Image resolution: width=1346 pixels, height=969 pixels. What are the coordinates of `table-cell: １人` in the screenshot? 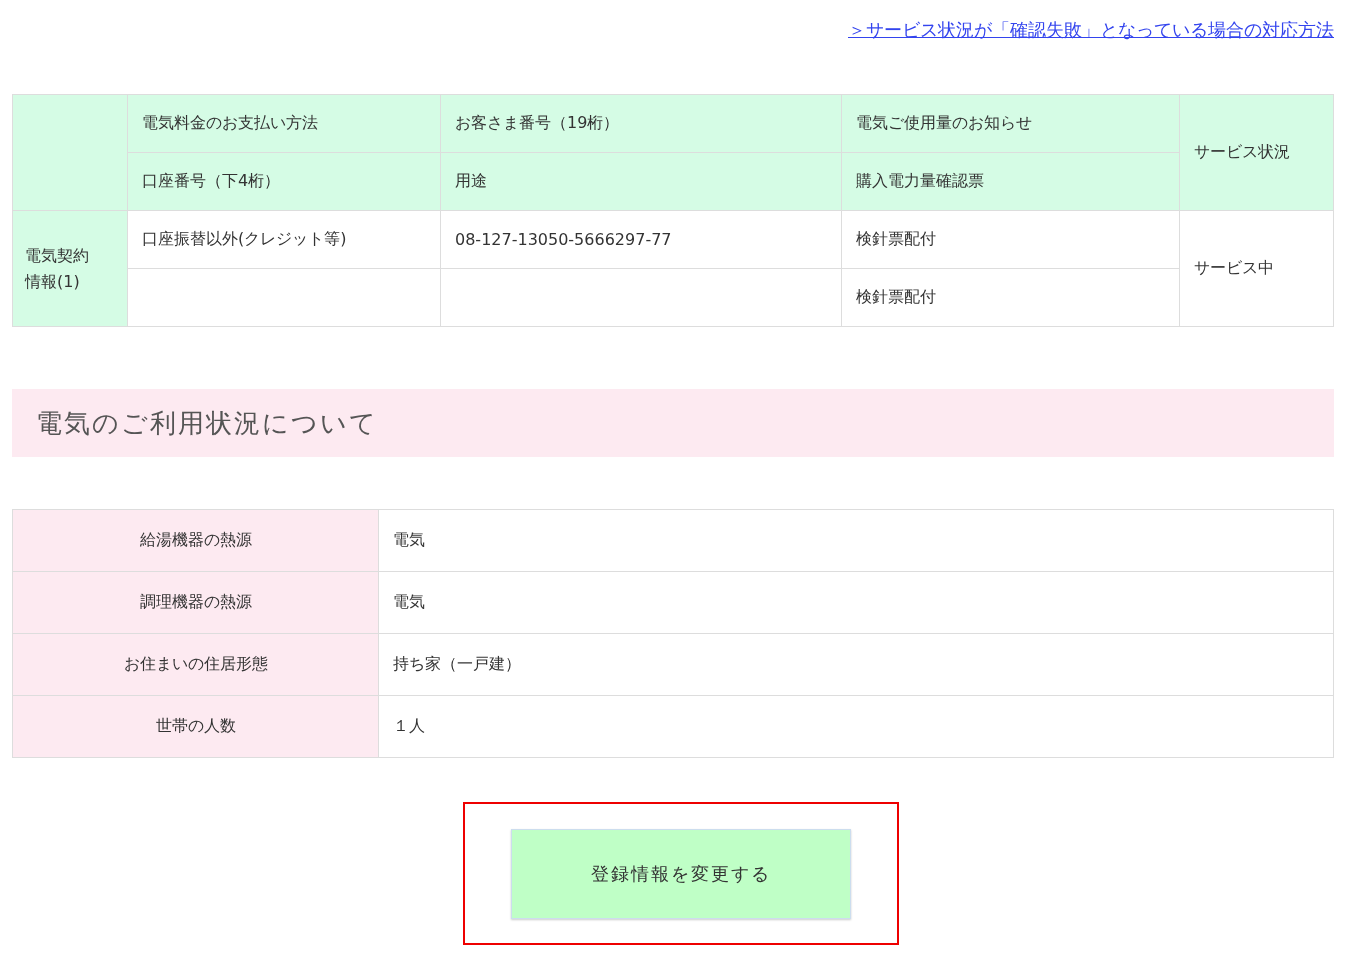 It's located at (856, 726).